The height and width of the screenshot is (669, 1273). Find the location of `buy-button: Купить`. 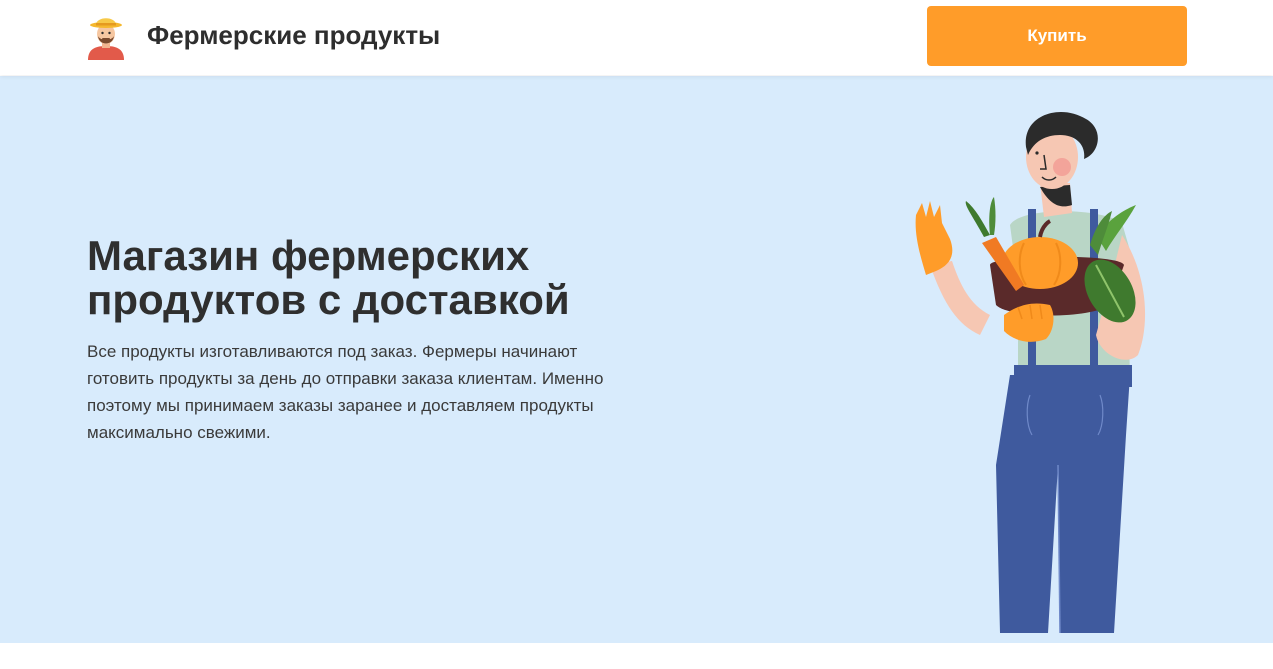

buy-button: Купить is located at coordinates (1057, 36).